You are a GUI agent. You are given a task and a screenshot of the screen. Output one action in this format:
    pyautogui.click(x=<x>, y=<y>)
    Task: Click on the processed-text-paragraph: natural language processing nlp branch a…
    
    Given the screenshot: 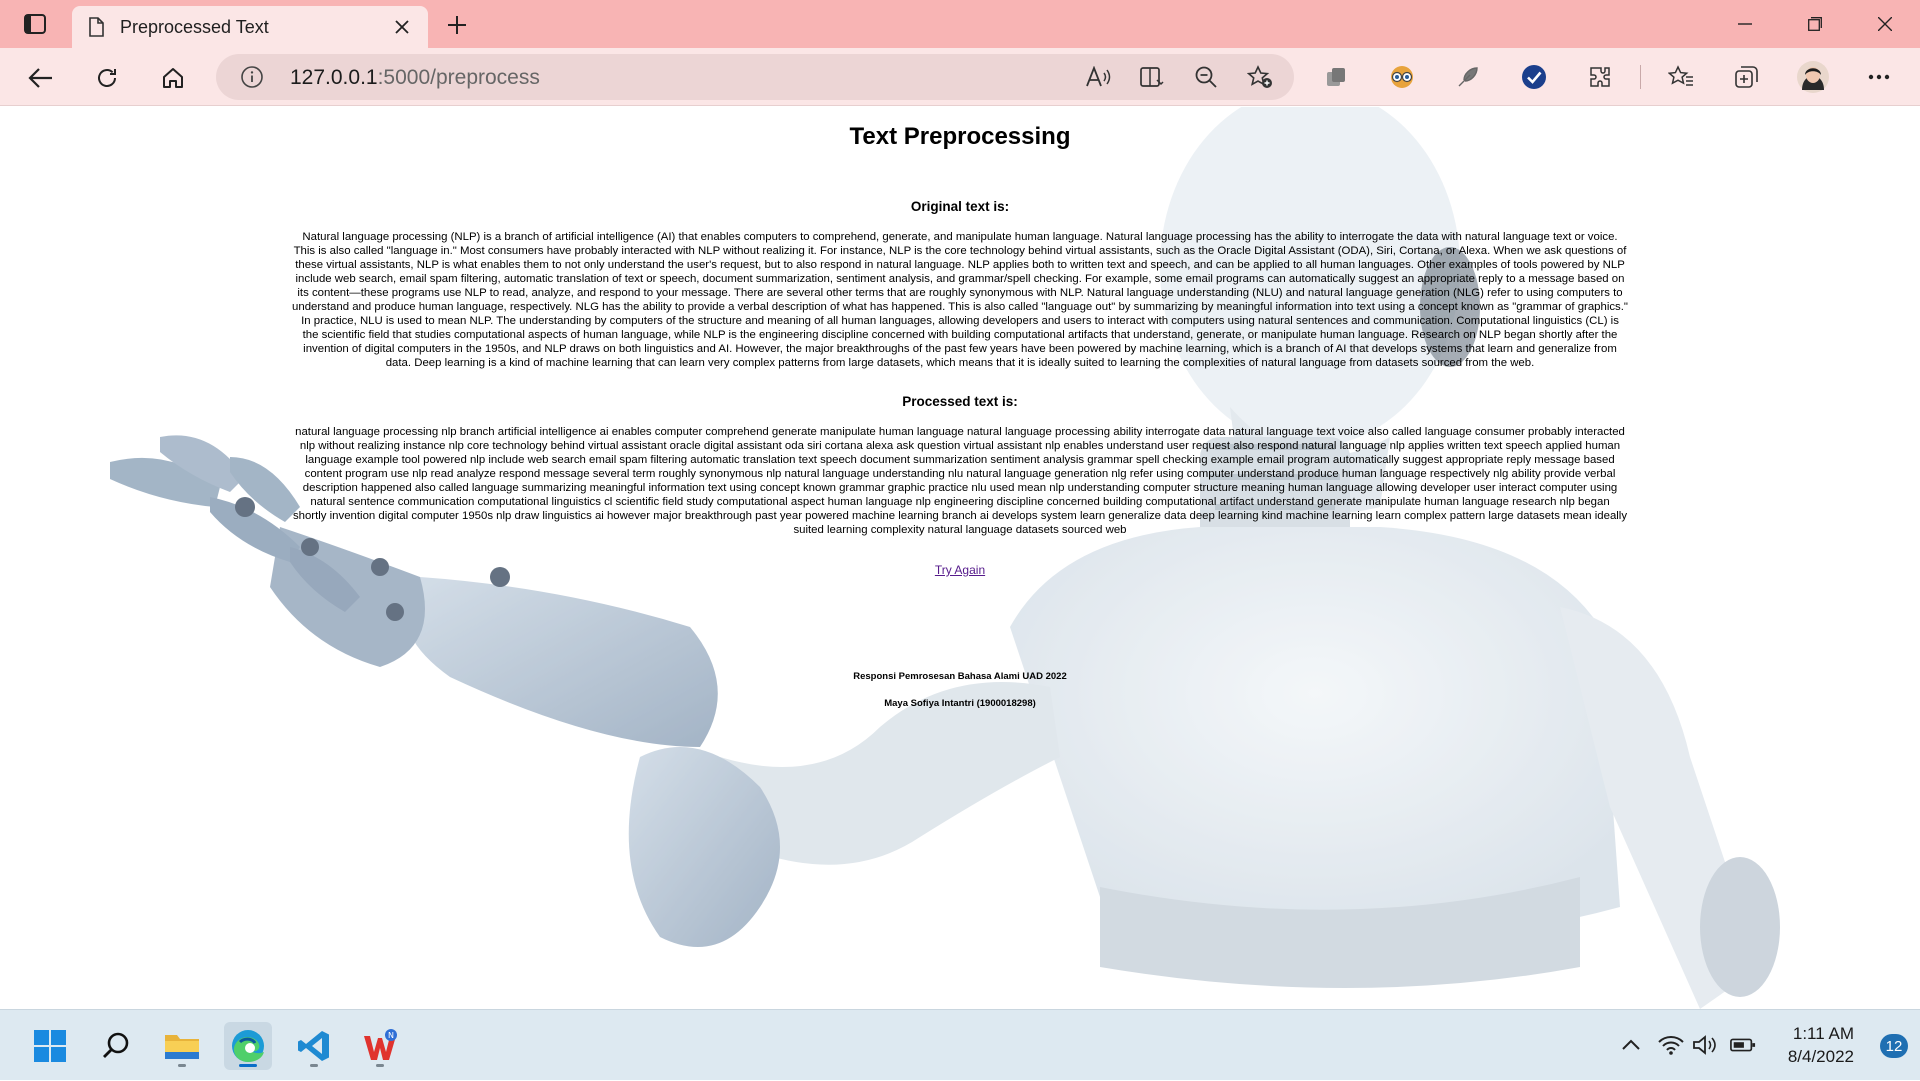 What is the action you would take?
    pyautogui.click(x=960, y=481)
    